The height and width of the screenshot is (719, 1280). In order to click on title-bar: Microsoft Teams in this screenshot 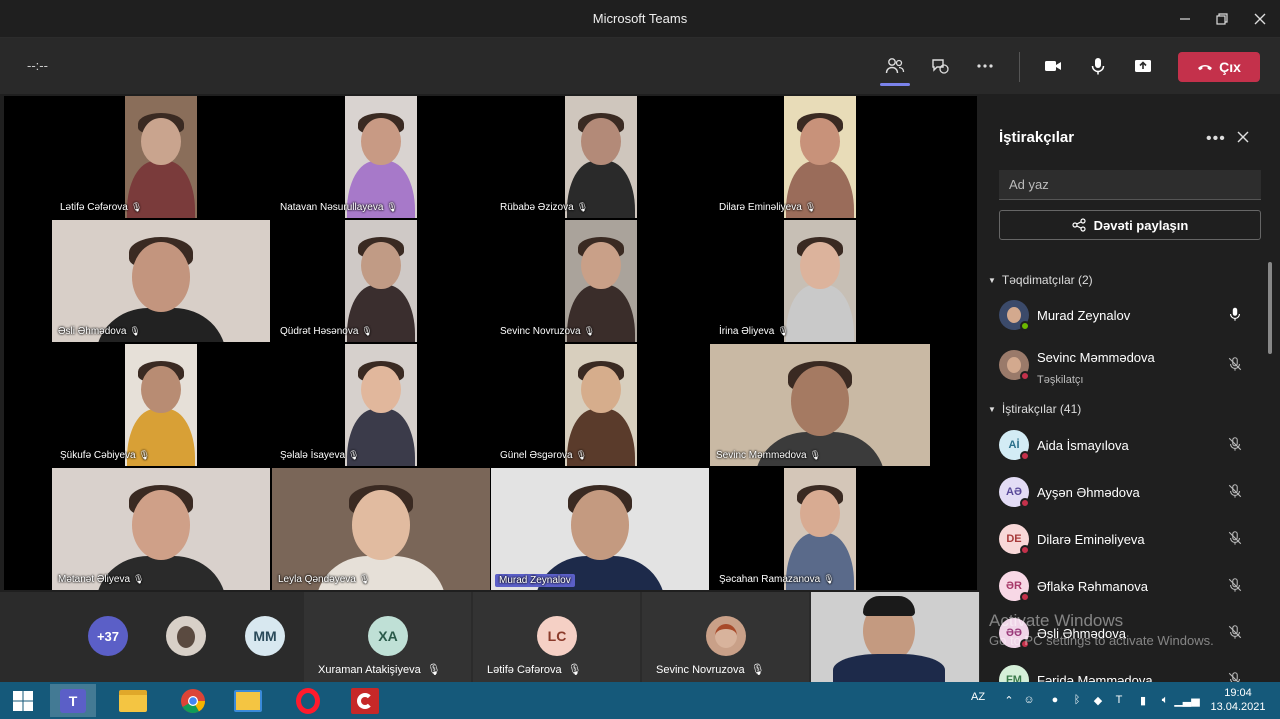, I will do `click(640, 19)`.